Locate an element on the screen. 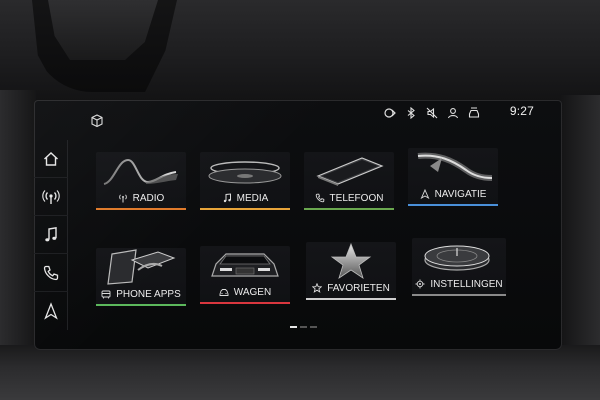  car-graphic is located at coordinates (245, 265).